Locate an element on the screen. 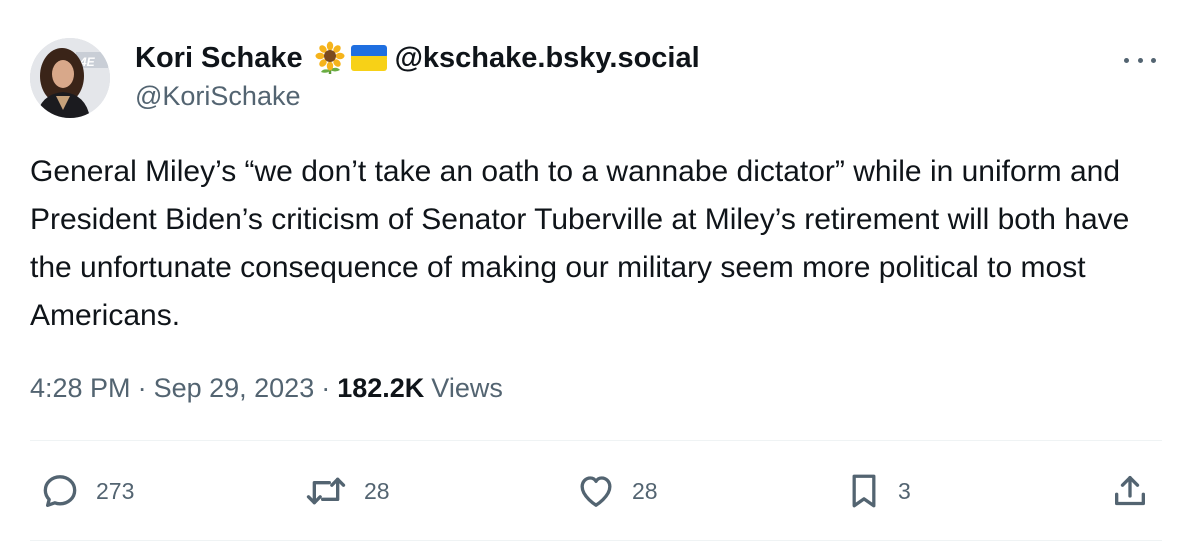 Image resolution: width=1190 pixels, height=550 pixels. repost-button: 28 is located at coordinates (347, 491).